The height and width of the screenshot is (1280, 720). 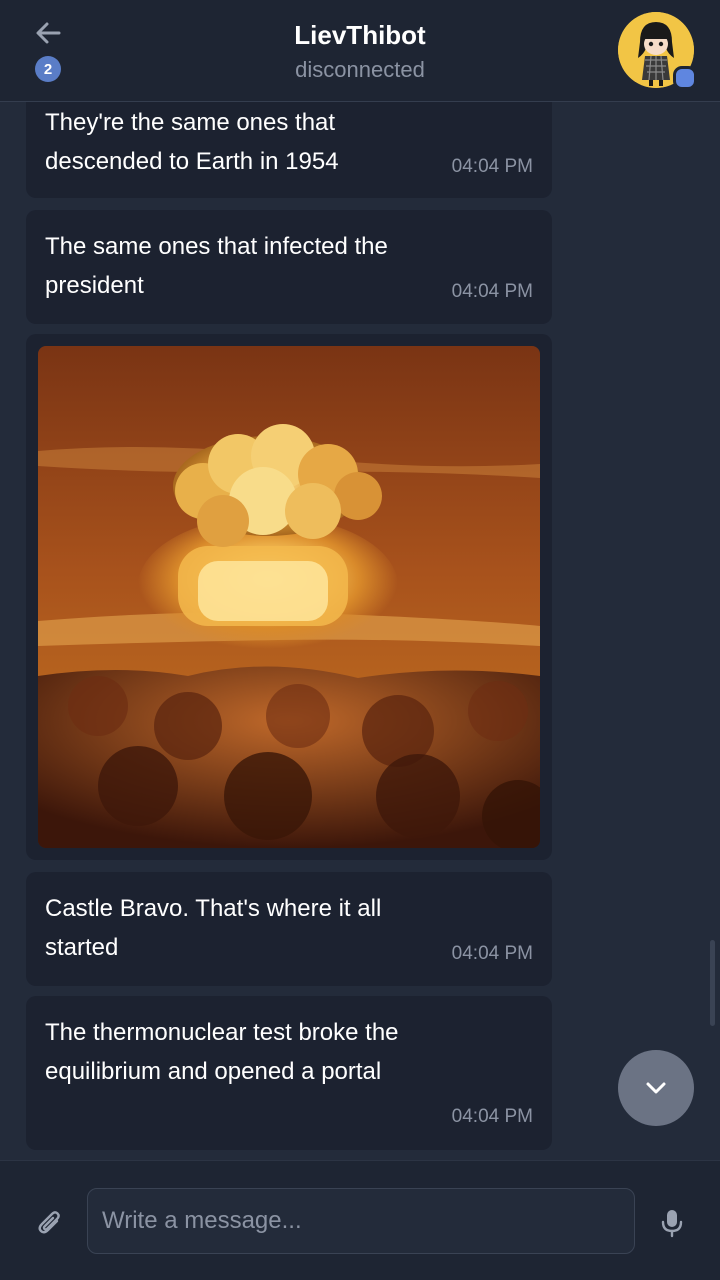 I want to click on voice-message-button, so click(x=672, y=1223).